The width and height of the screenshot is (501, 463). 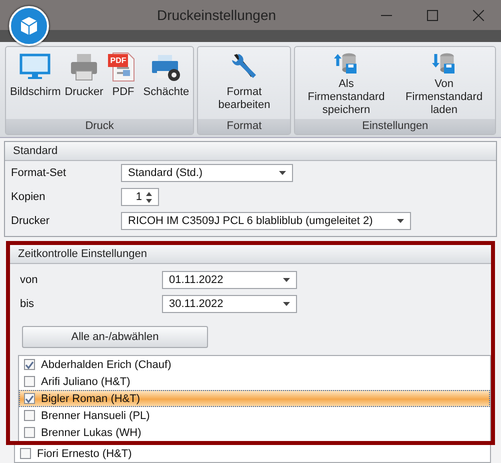 What do you see at coordinates (115, 337) in the screenshot?
I see `toggle-all-button: Alle an-/abwählen` at bounding box center [115, 337].